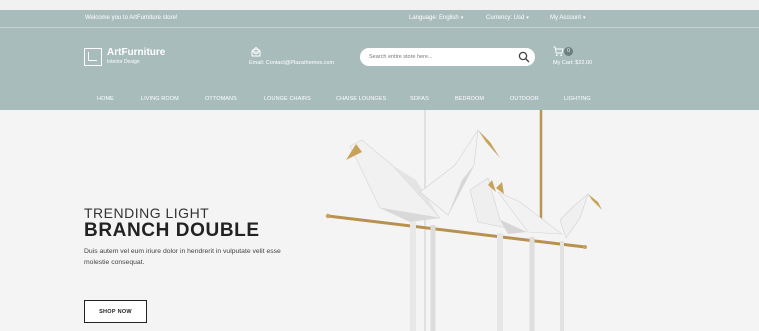 Image resolution: width=759 pixels, height=331 pixels. Describe the element at coordinates (439, 57) in the screenshot. I see `search-input` at that location.